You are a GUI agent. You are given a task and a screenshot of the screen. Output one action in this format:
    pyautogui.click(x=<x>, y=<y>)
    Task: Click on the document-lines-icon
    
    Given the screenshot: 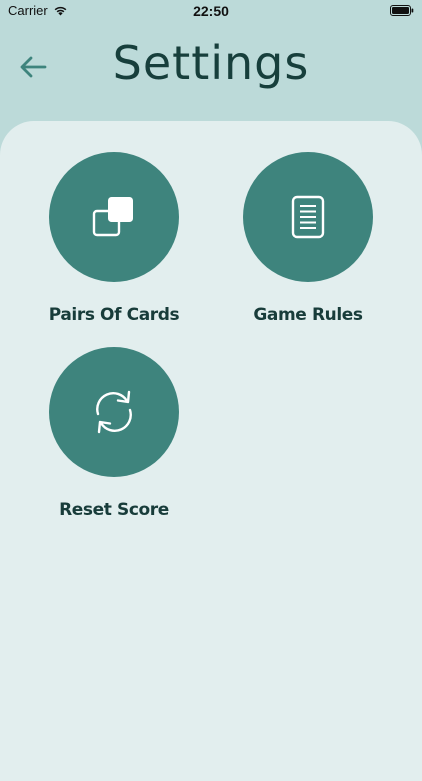 What is the action you would take?
    pyautogui.click(x=308, y=217)
    